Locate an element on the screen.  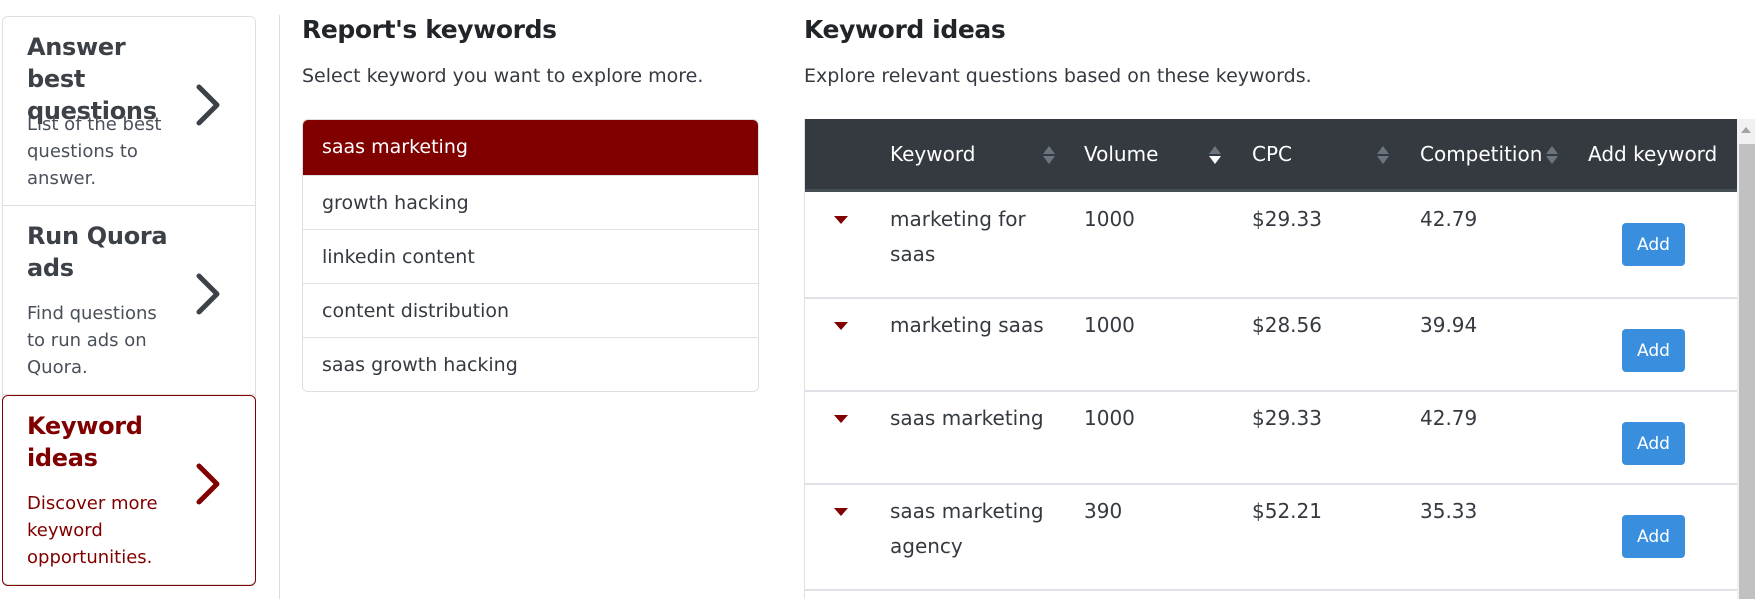
scrollbar-thumb is located at coordinates (1747, 371).